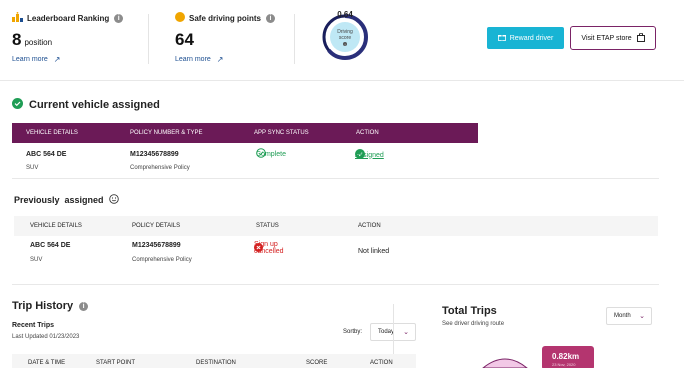 This screenshot has height=368, width=684. I want to click on safe-points-learn-more-link: Learn more ↗, so click(225, 59).